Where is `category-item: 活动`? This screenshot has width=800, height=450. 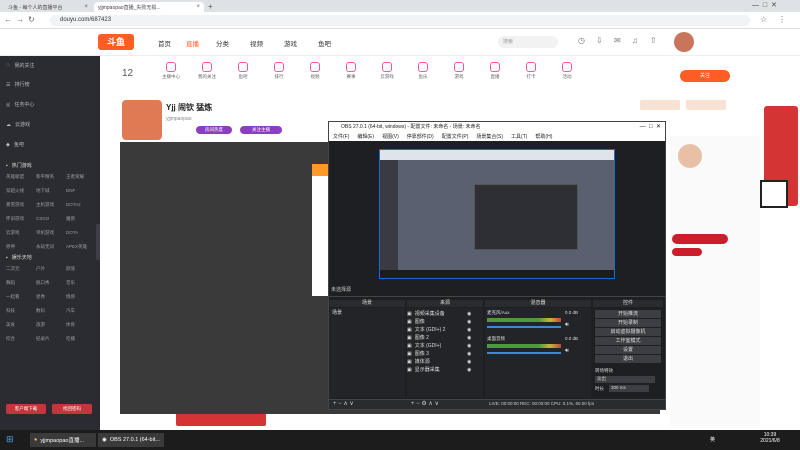
category-item: 活动 is located at coordinates (567, 71).